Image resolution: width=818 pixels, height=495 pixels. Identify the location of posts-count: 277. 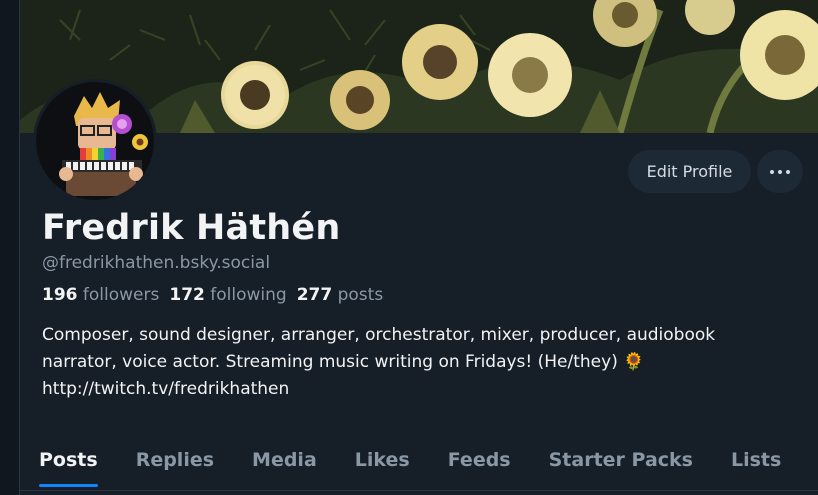
(314, 295).